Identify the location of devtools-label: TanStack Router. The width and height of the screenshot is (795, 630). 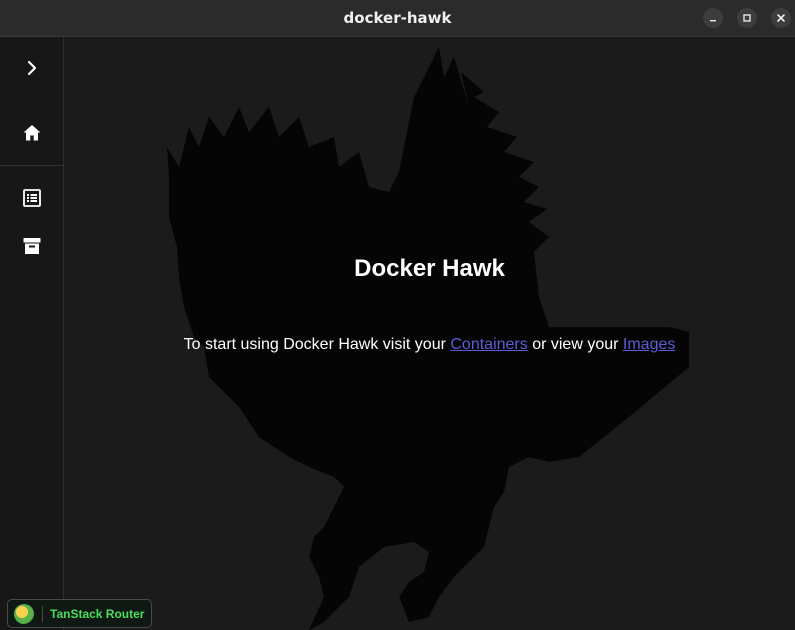
(97, 613).